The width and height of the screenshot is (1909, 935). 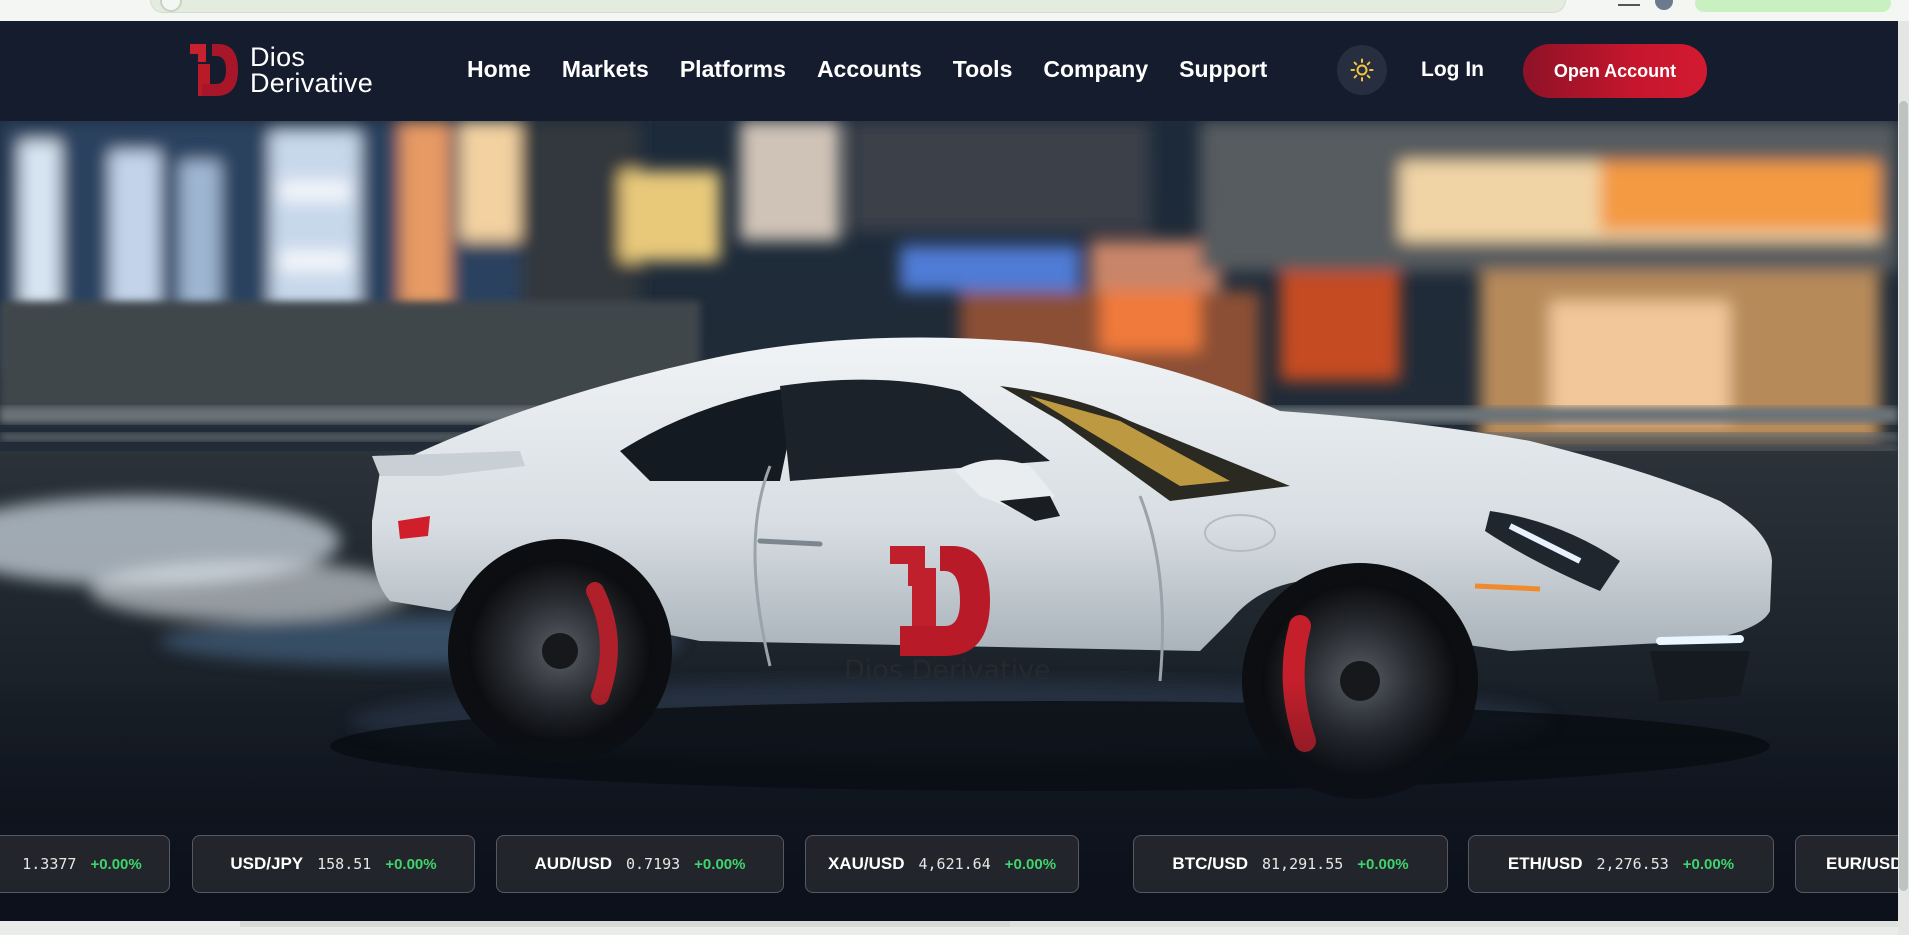 I want to click on browser-extension-icon, so click(x=1629, y=3).